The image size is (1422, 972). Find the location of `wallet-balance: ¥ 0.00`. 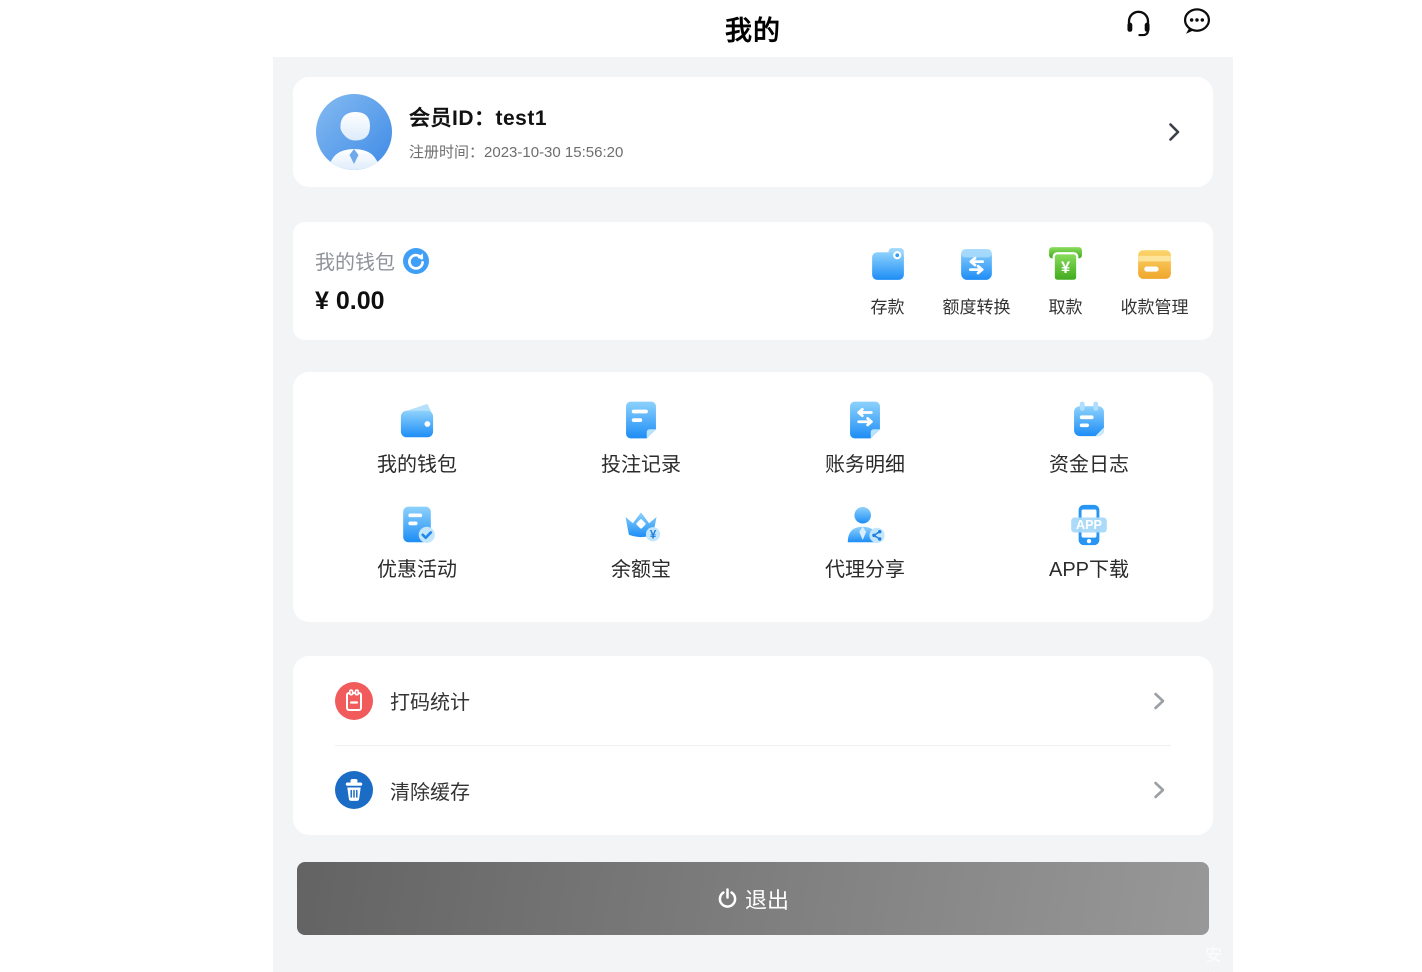

wallet-balance: ¥ 0.00 is located at coordinates (350, 301).